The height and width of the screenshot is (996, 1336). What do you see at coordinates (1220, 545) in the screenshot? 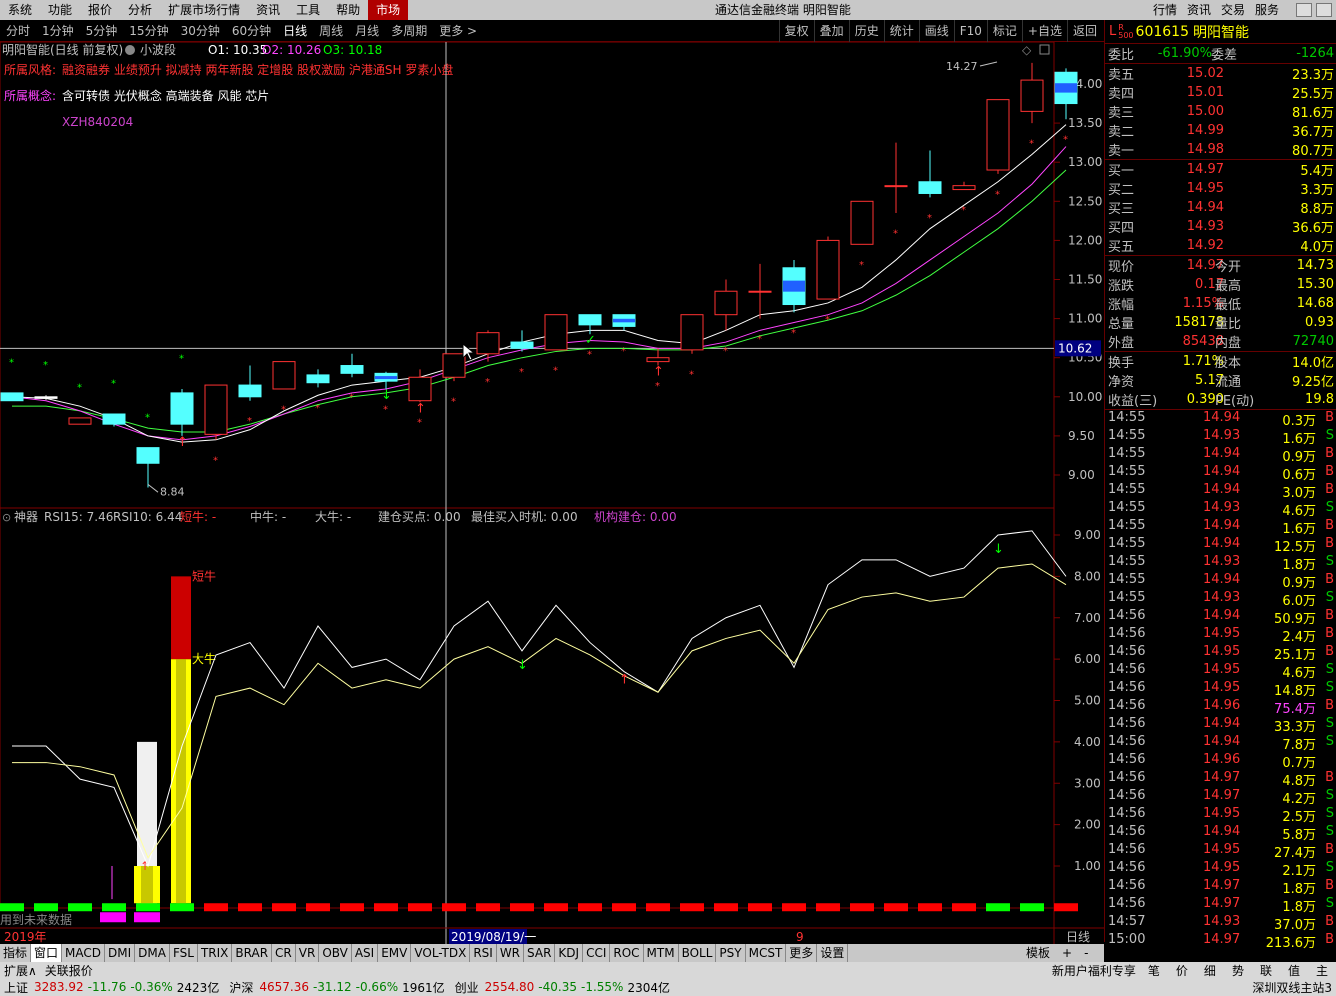
I see `tick-row: 14:55 14.94 12.5万 B` at bounding box center [1220, 545].